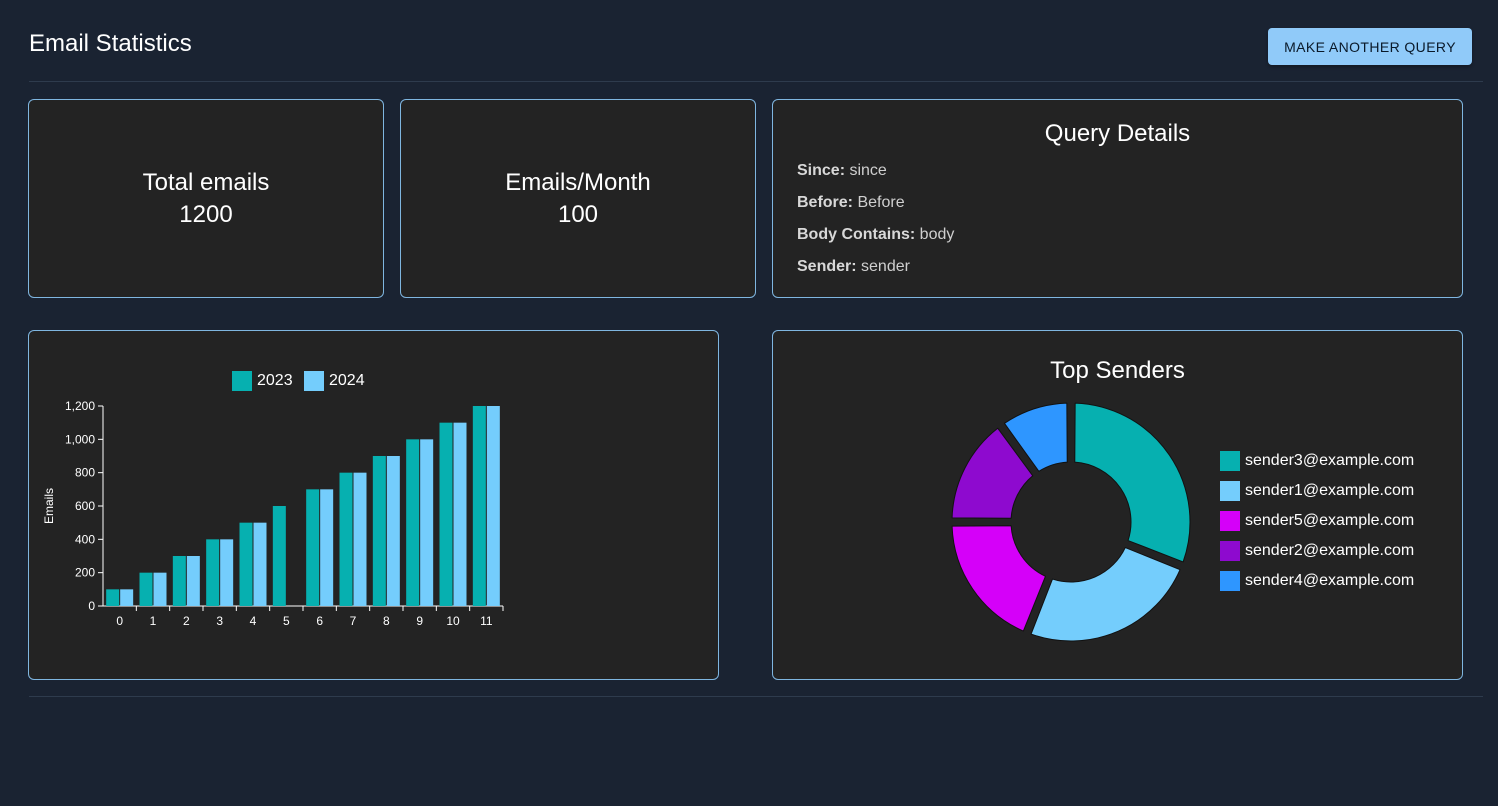 The width and height of the screenshot is (1498, 806). What do you see at coordinates (253, 621) in the screenshot?
I see `x-tick-label: 4` at bounding box center [253, 621].